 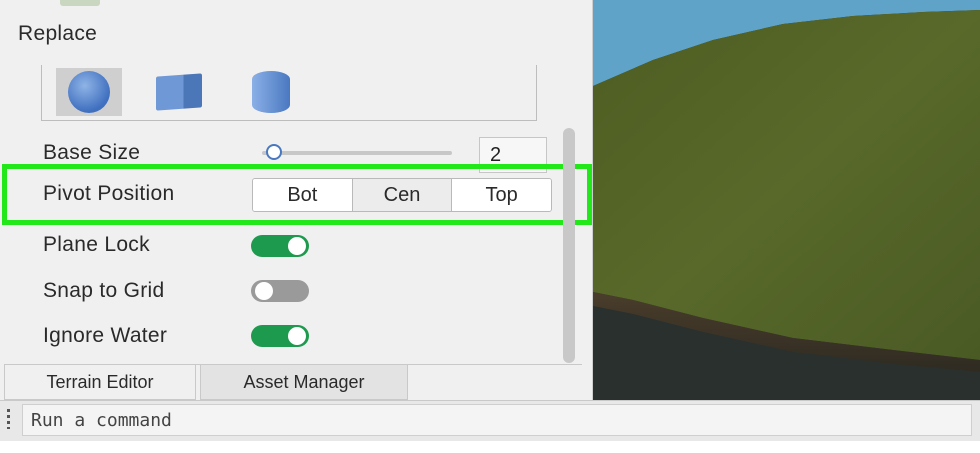 I want to click on pivot-cen-button: Cen, so click(x=401, y=195).